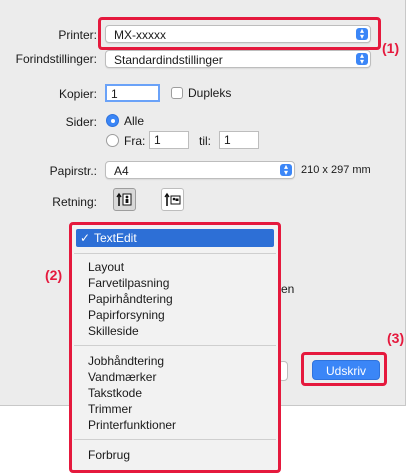  I want to click on pages-from-field: 1, so click(169, 140).